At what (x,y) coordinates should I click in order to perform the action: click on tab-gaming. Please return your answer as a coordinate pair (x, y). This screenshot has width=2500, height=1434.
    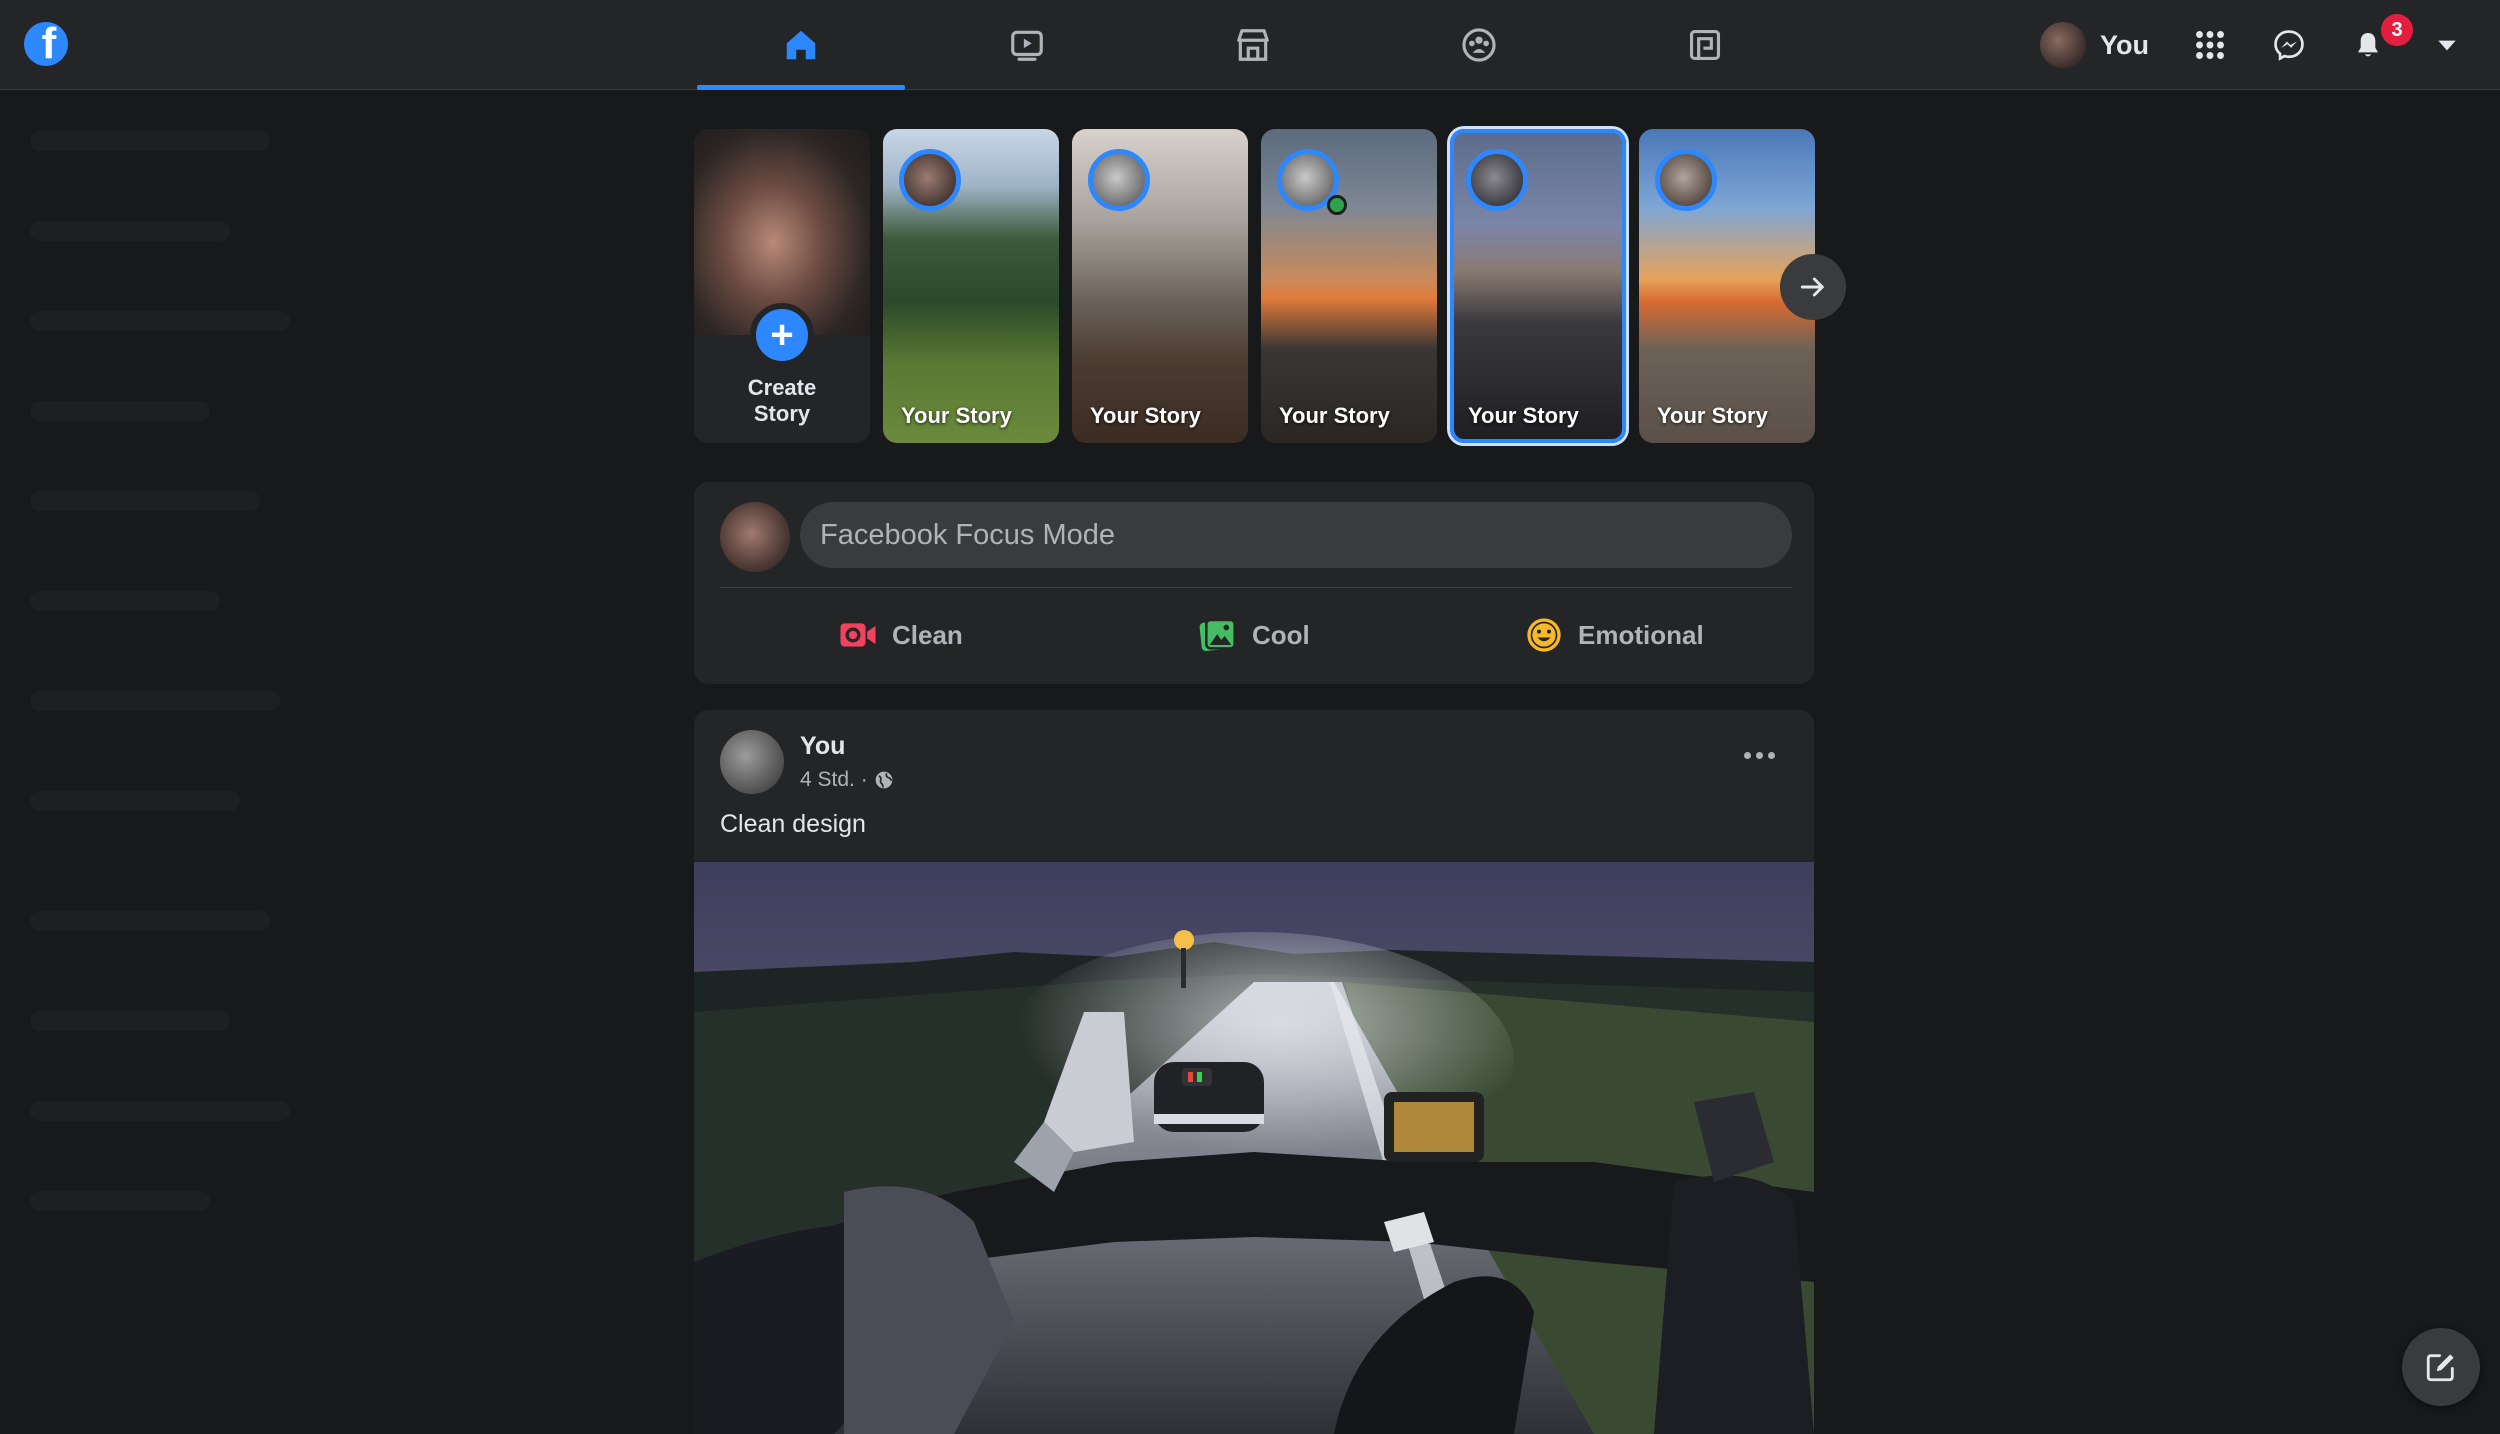
    Looking at the image, I should click on (1705, 45).